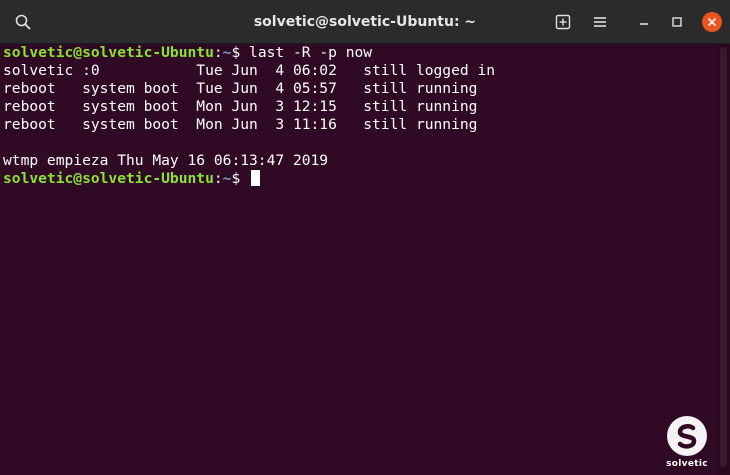 The width and height of the screenshot is (730, 475). I want to click on search-button, so click(23, 22).